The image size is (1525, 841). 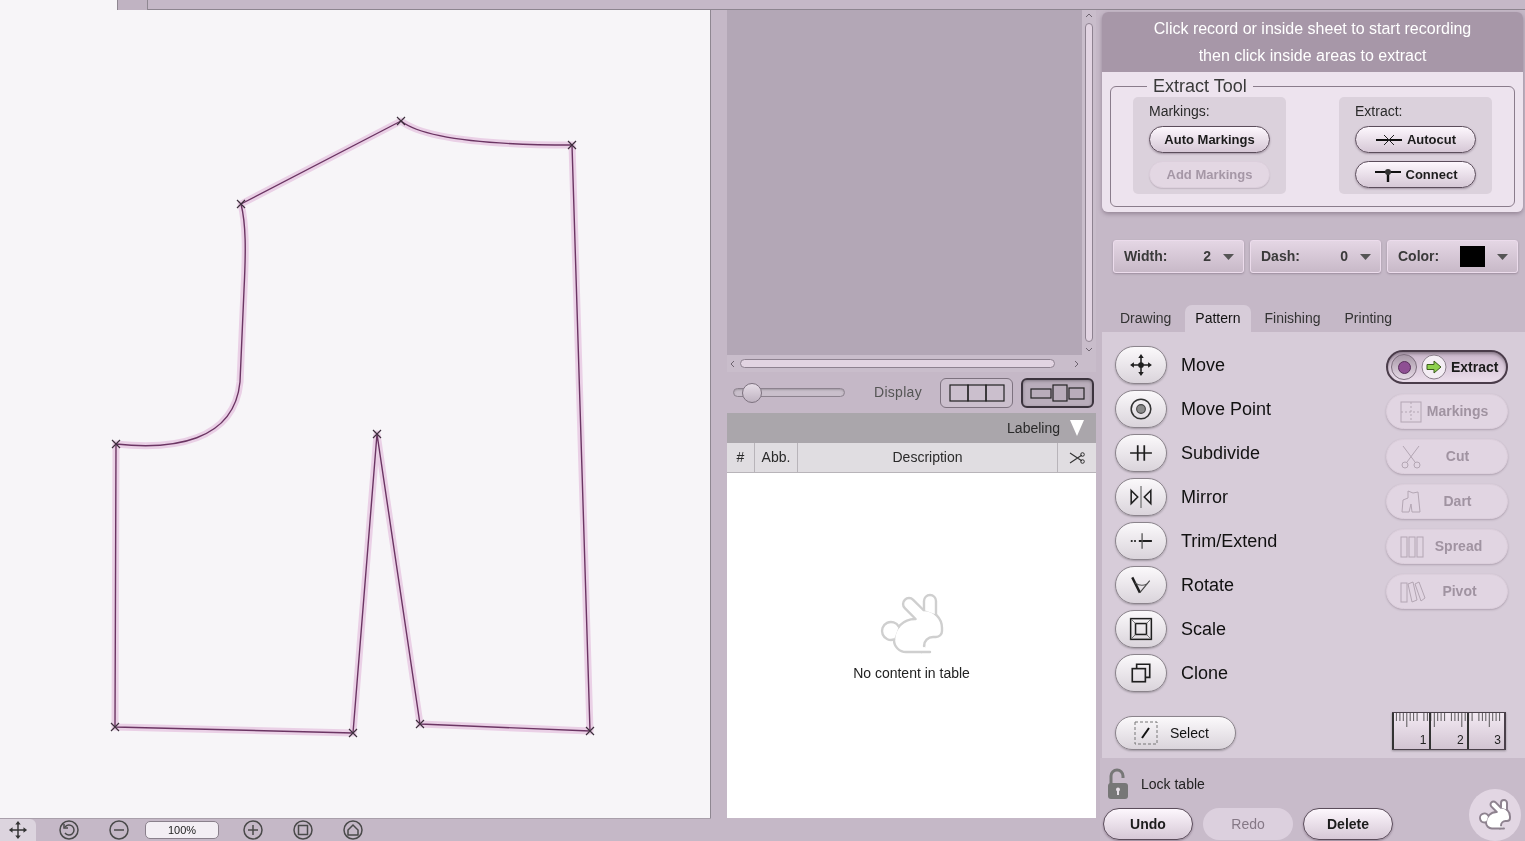 I want to click on tab: Printing, so click(x=1368, y=318).